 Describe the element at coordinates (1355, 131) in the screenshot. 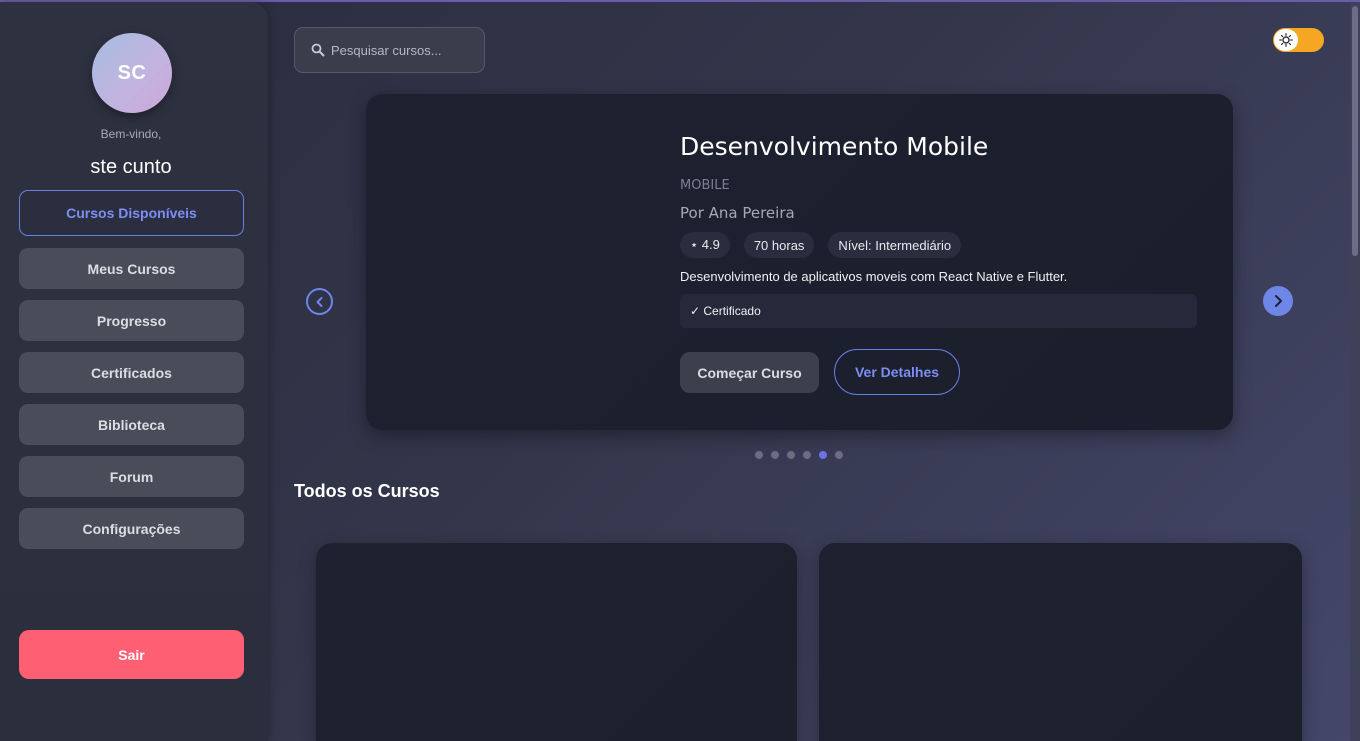

I see `scrollbar-thumb` at that location.